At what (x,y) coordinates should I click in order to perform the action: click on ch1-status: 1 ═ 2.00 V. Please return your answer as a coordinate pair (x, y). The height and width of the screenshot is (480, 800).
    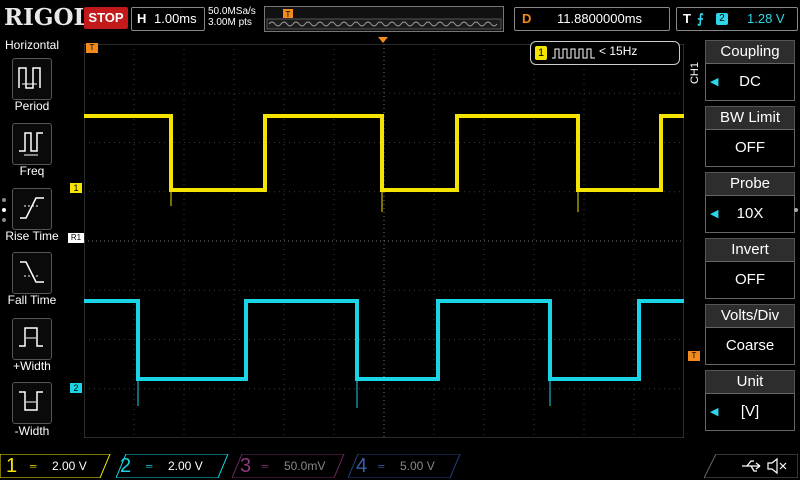
    Looking at the image, I should click on (56, 466).